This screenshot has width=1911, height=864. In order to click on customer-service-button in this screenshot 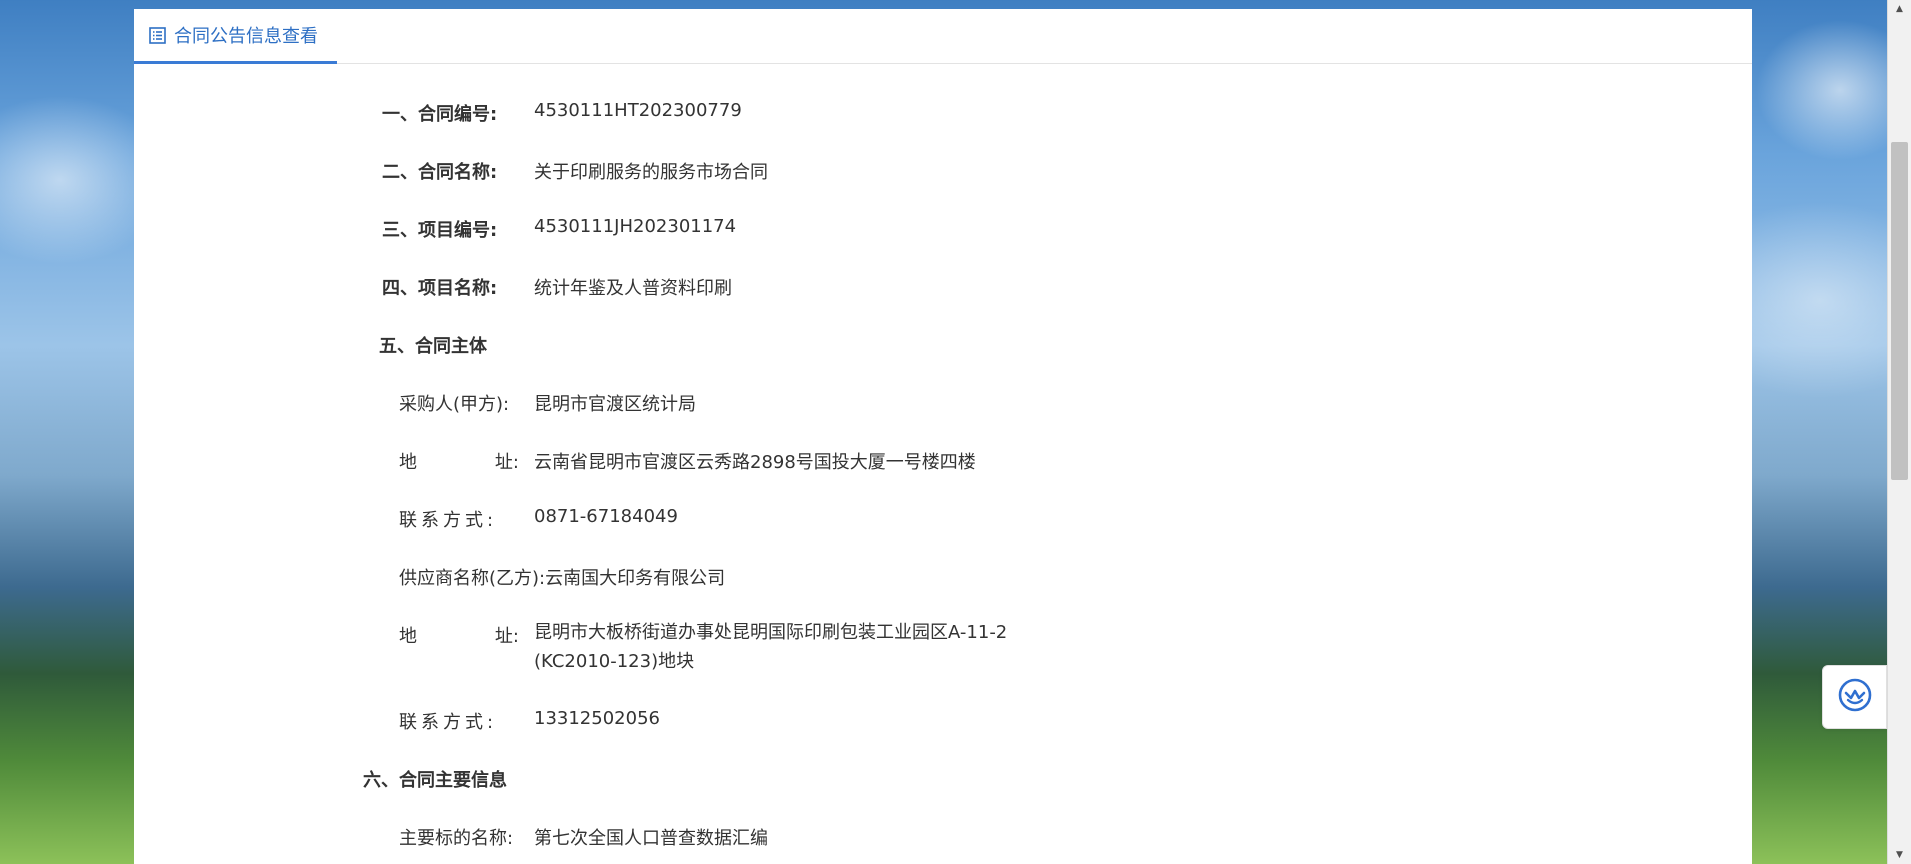, I will do `click(1854, 697)`.